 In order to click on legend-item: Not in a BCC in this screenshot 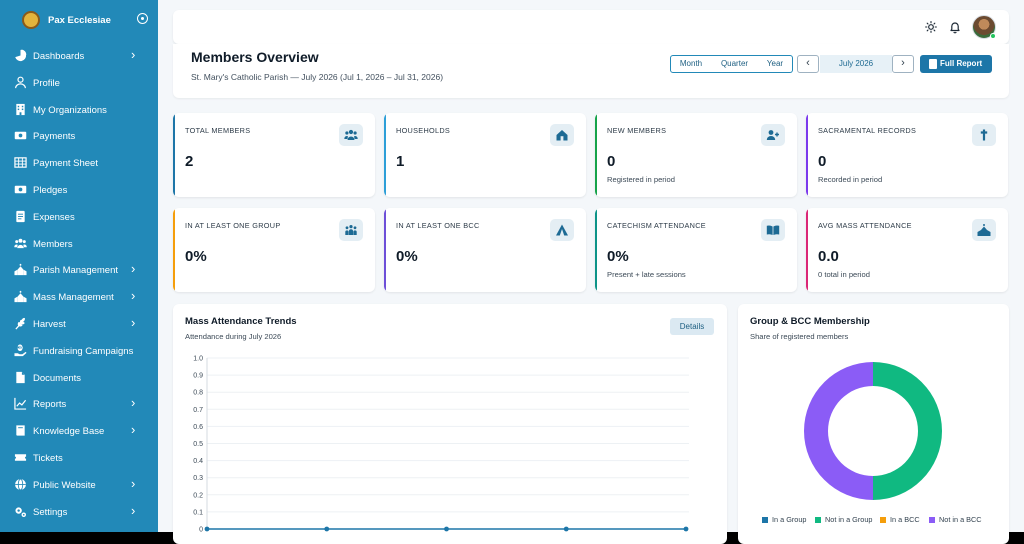, I will do `click(955, 519)`.